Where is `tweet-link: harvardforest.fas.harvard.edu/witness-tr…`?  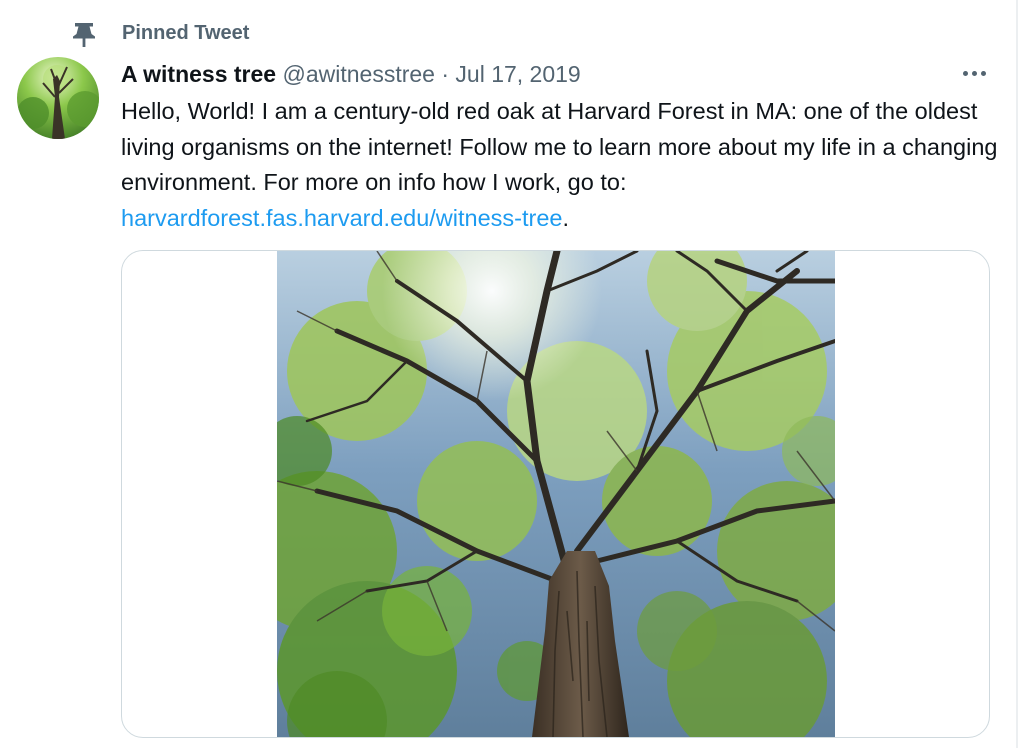
tweet-link: harvardforest.fas.harvard.edu/witness-tr… is located at coordinates (342, 218).